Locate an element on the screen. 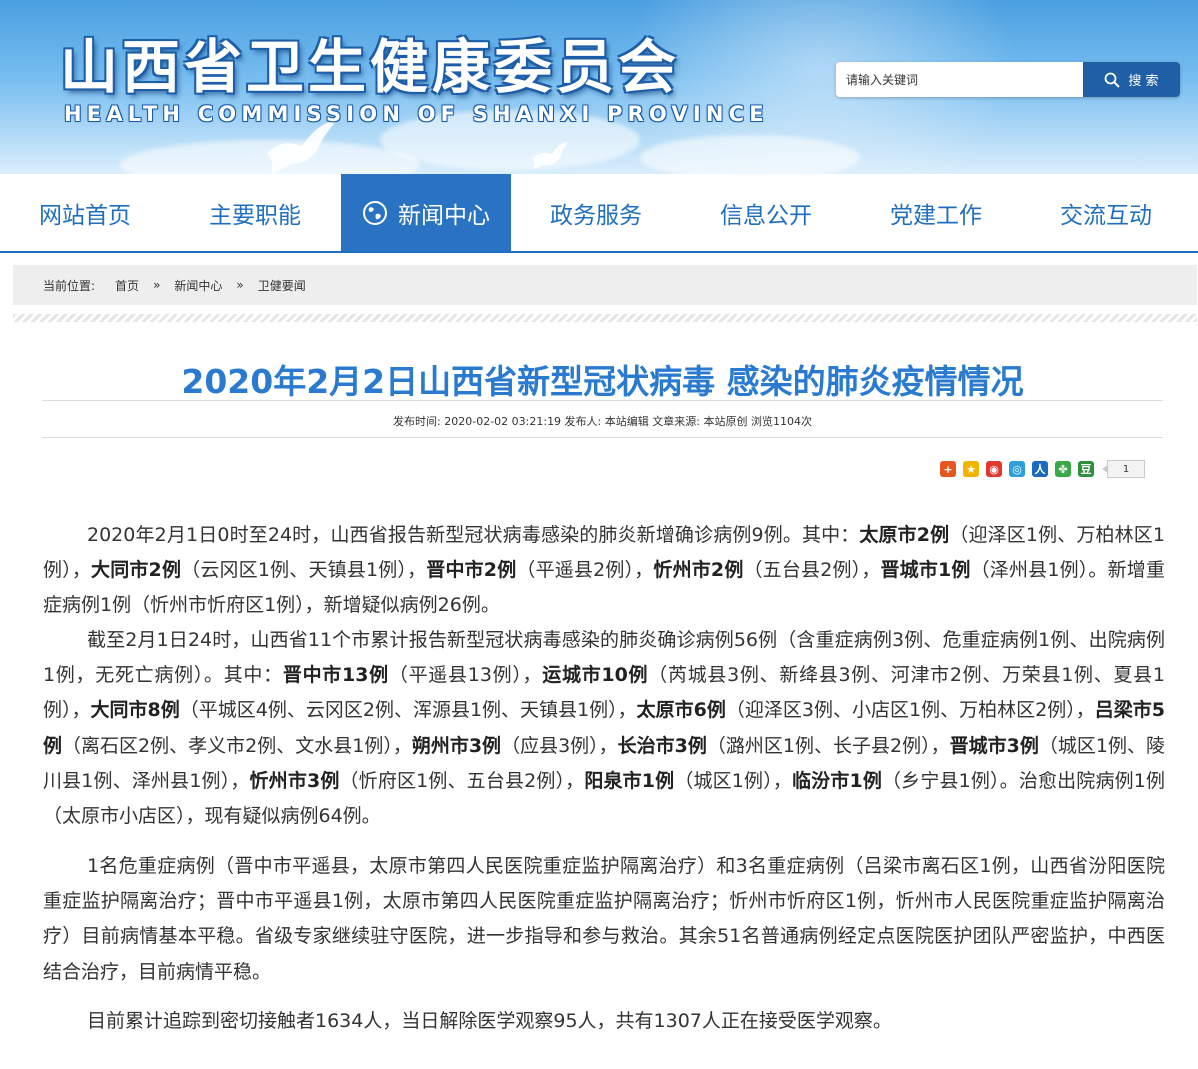 The width and height of the screenshot is (1198, 1069). search-input is located at coordinates (959, 79).